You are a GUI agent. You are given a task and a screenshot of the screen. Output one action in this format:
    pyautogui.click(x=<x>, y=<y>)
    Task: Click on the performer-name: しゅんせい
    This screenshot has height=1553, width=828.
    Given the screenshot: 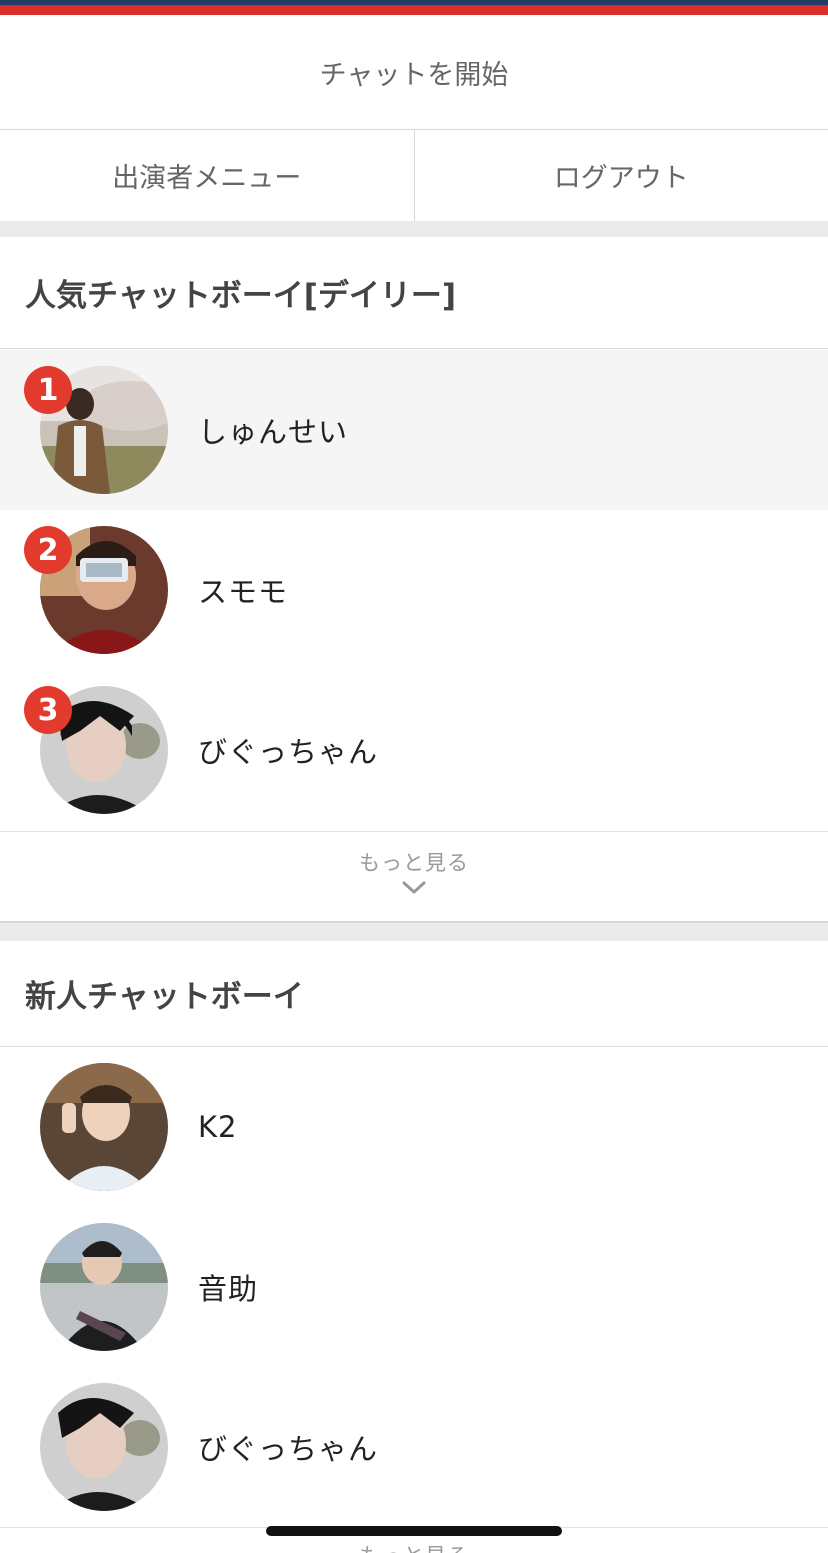 What is the action you would take?
    pyautogui.click(x=273, y=432)
    